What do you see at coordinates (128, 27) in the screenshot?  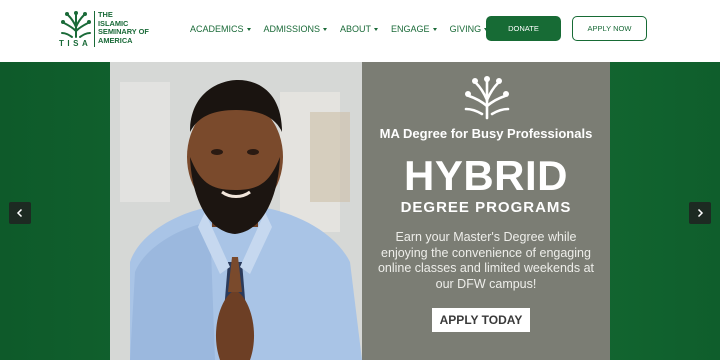 I see `logo-name: THE ISLAMIC SEMINARY OF AMERICA` at bounding box center [128, 27].